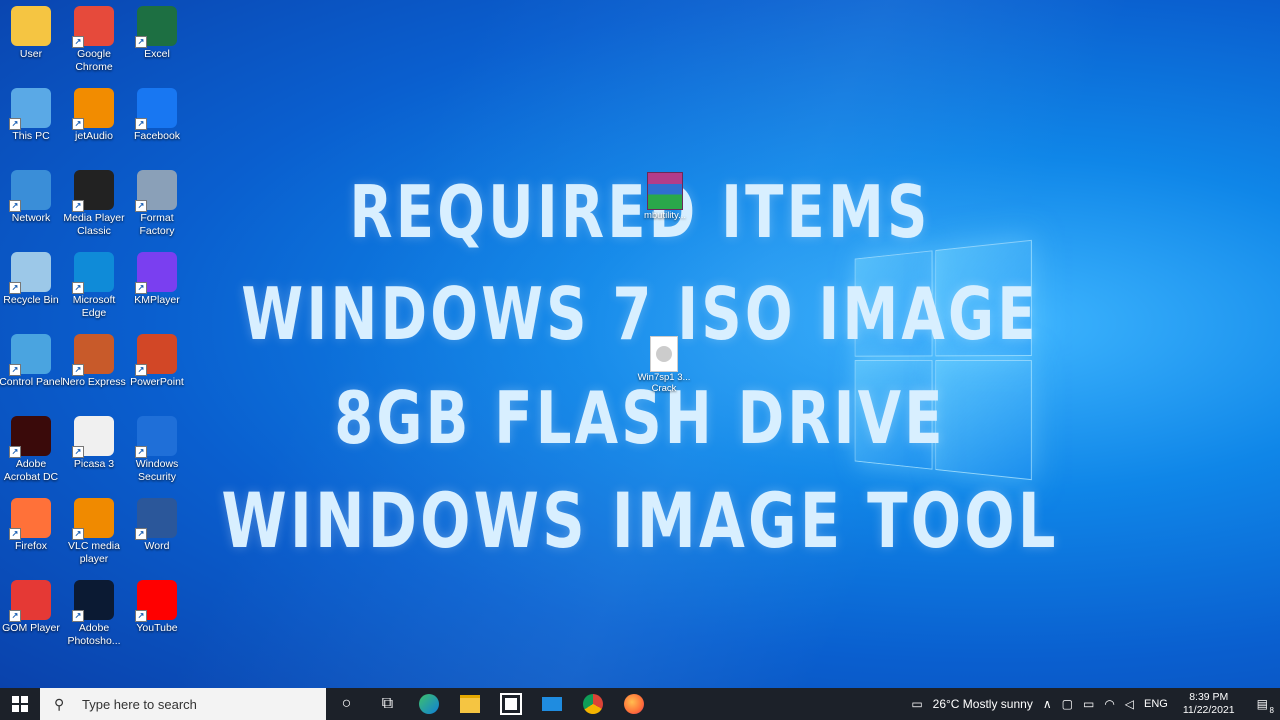  I want to click on notification-center: ▤ 8, so click(1262, 704).